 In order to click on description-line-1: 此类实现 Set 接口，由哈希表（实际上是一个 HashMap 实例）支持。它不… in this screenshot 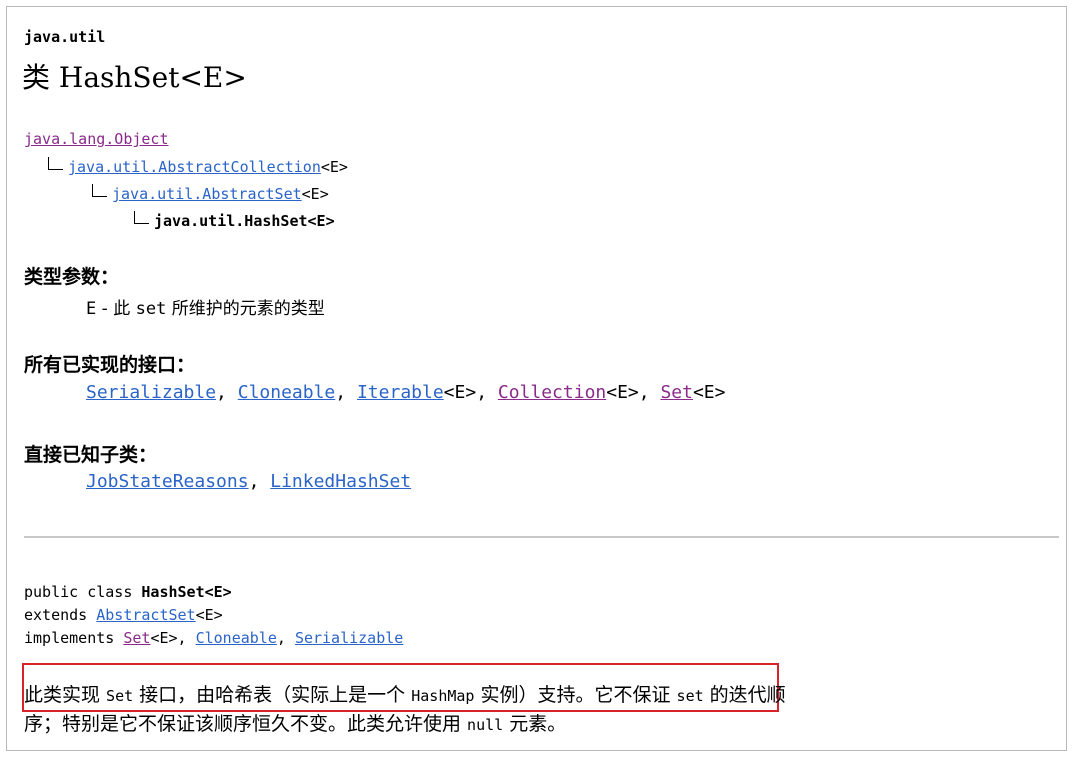, I will do `click(405, 693)`.